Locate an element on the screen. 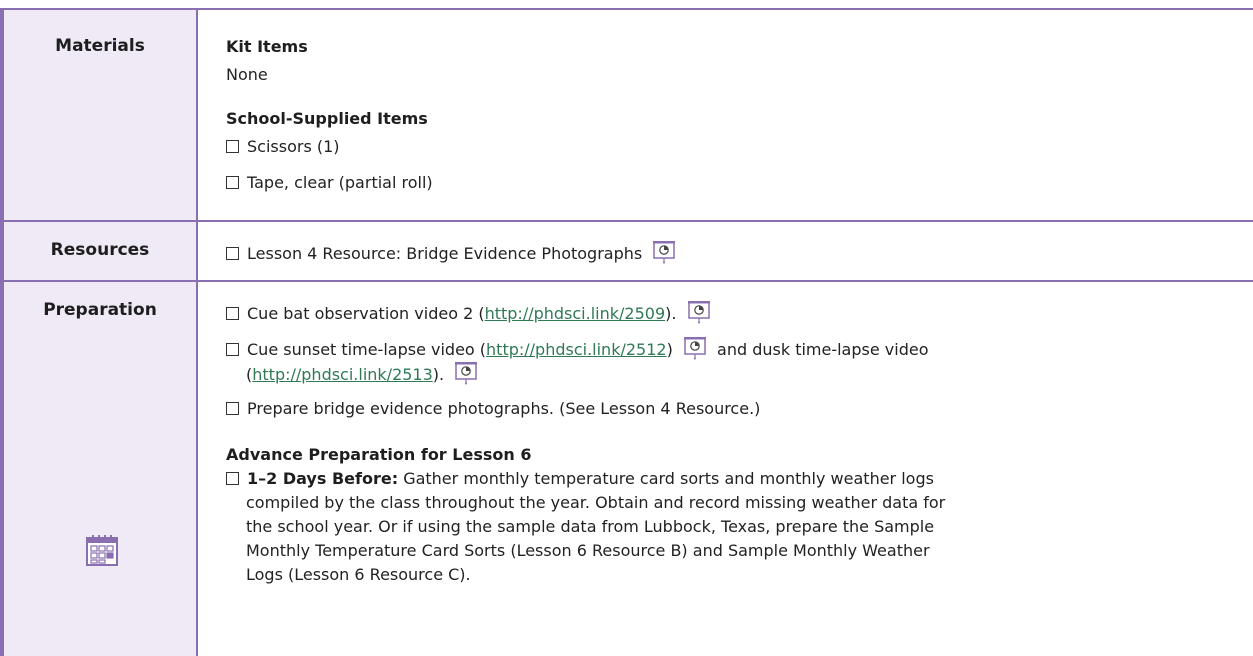 This screenshot has width=1253, height=656. calendar-icon is located at coordinates (102, 550).